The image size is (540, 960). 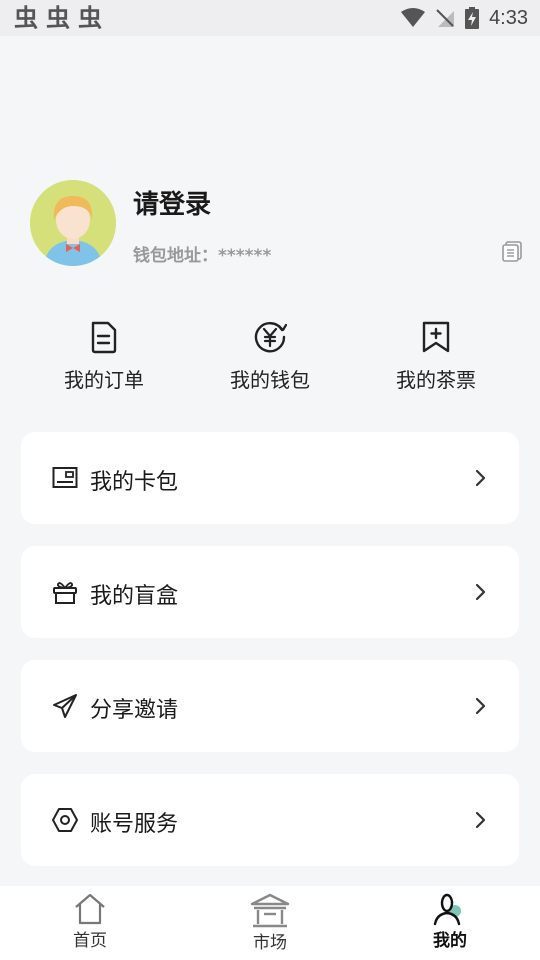 What do you see at coordinates (472, 18) in the screenshot?
I see `battery-charging-icon` at bounding box center [472, 18].